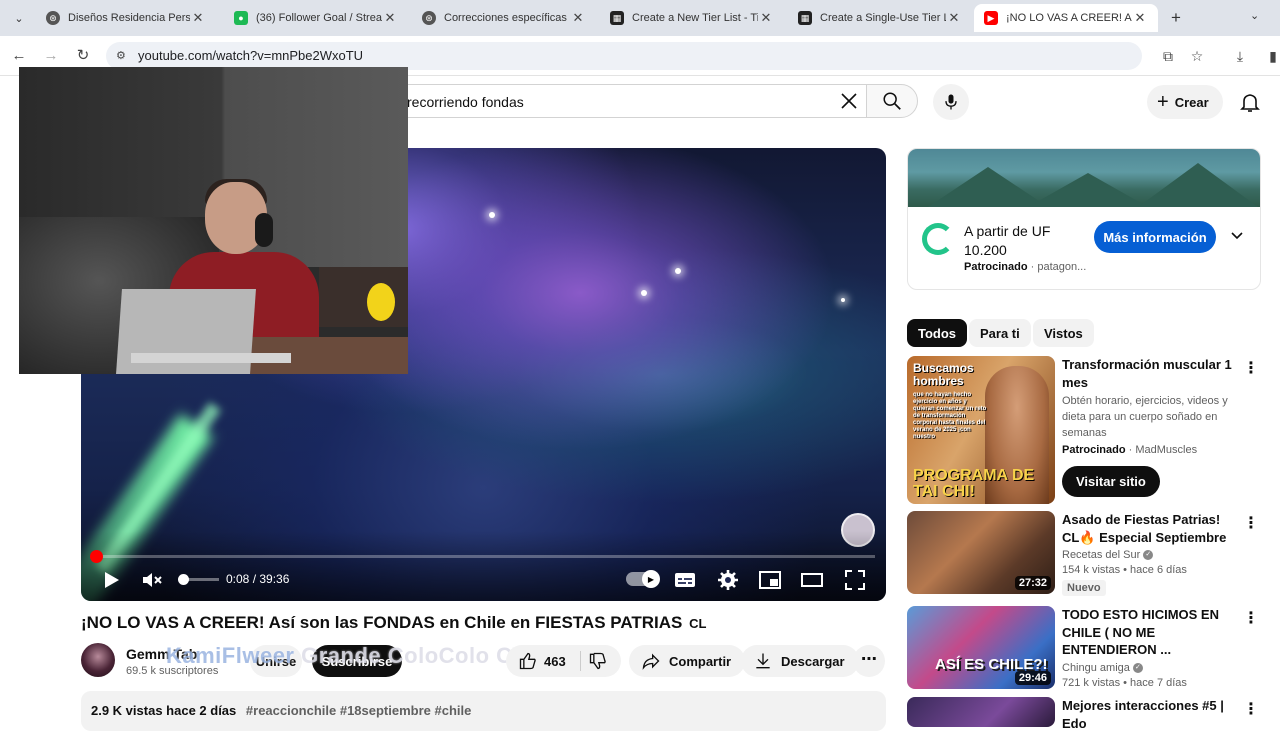 Image resolution: width=1280 pixels, height=732 pixels. Describe the element at coordinates (1185, 102) in the screenshot. I see `create-button: + Crear` at that location.